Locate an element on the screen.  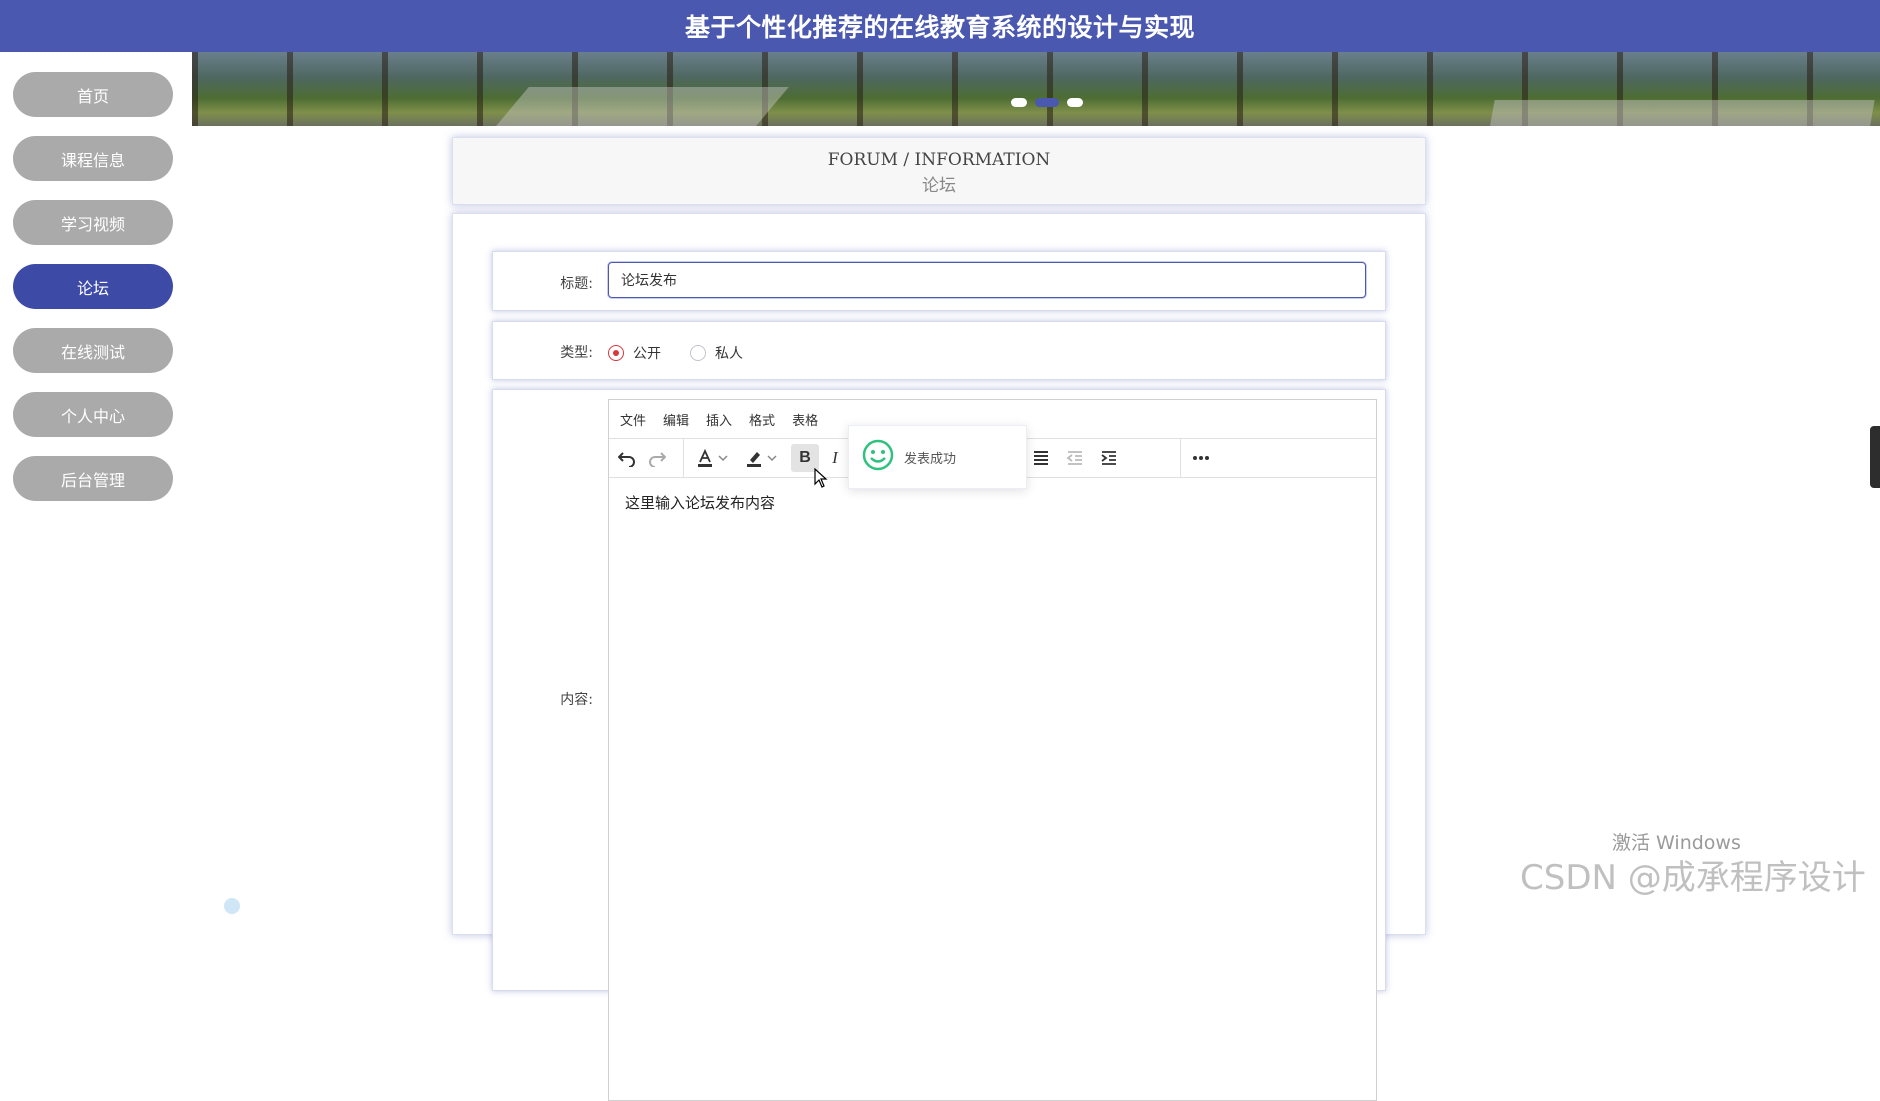
type-label: 类型: is located at coordinates (576, 353).